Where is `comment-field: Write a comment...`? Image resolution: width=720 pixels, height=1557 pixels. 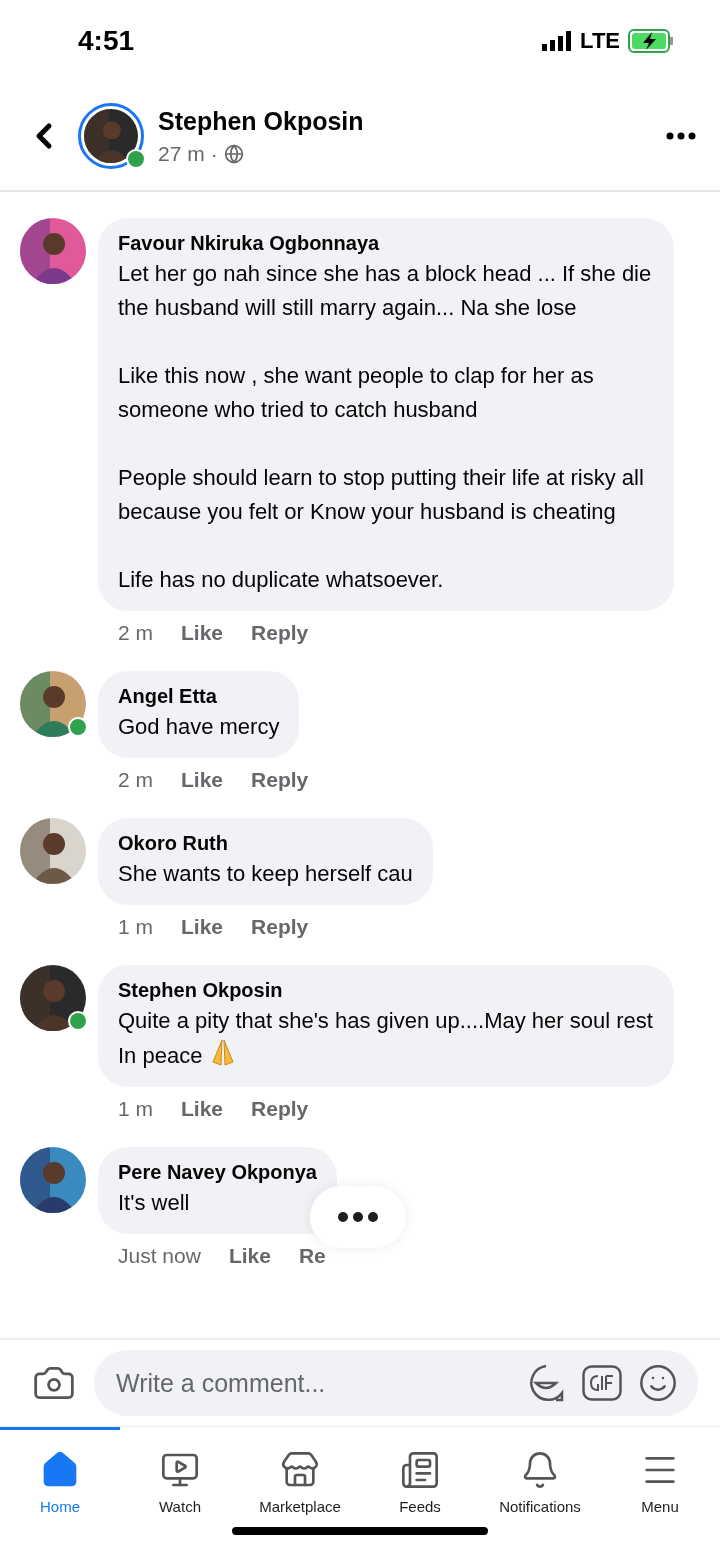
comment-field: Write a comment... is located at coordinates (312, 1383).